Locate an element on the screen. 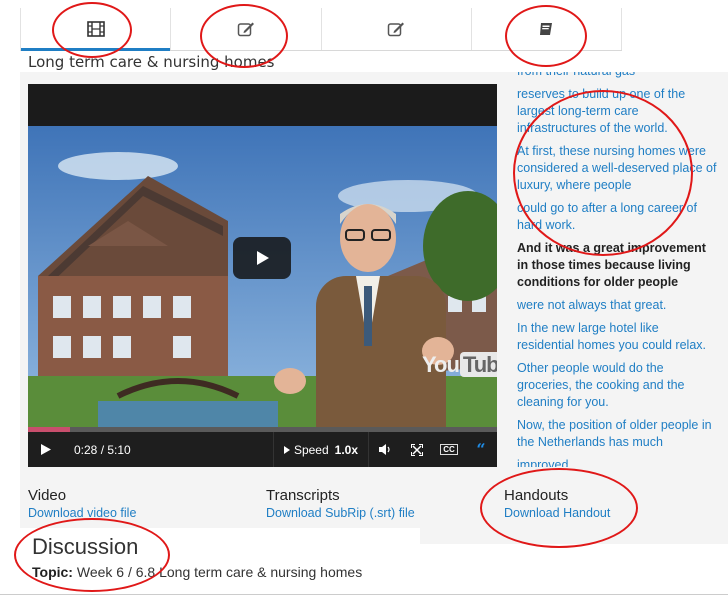  film-icon is located at coordinates (95, 29).